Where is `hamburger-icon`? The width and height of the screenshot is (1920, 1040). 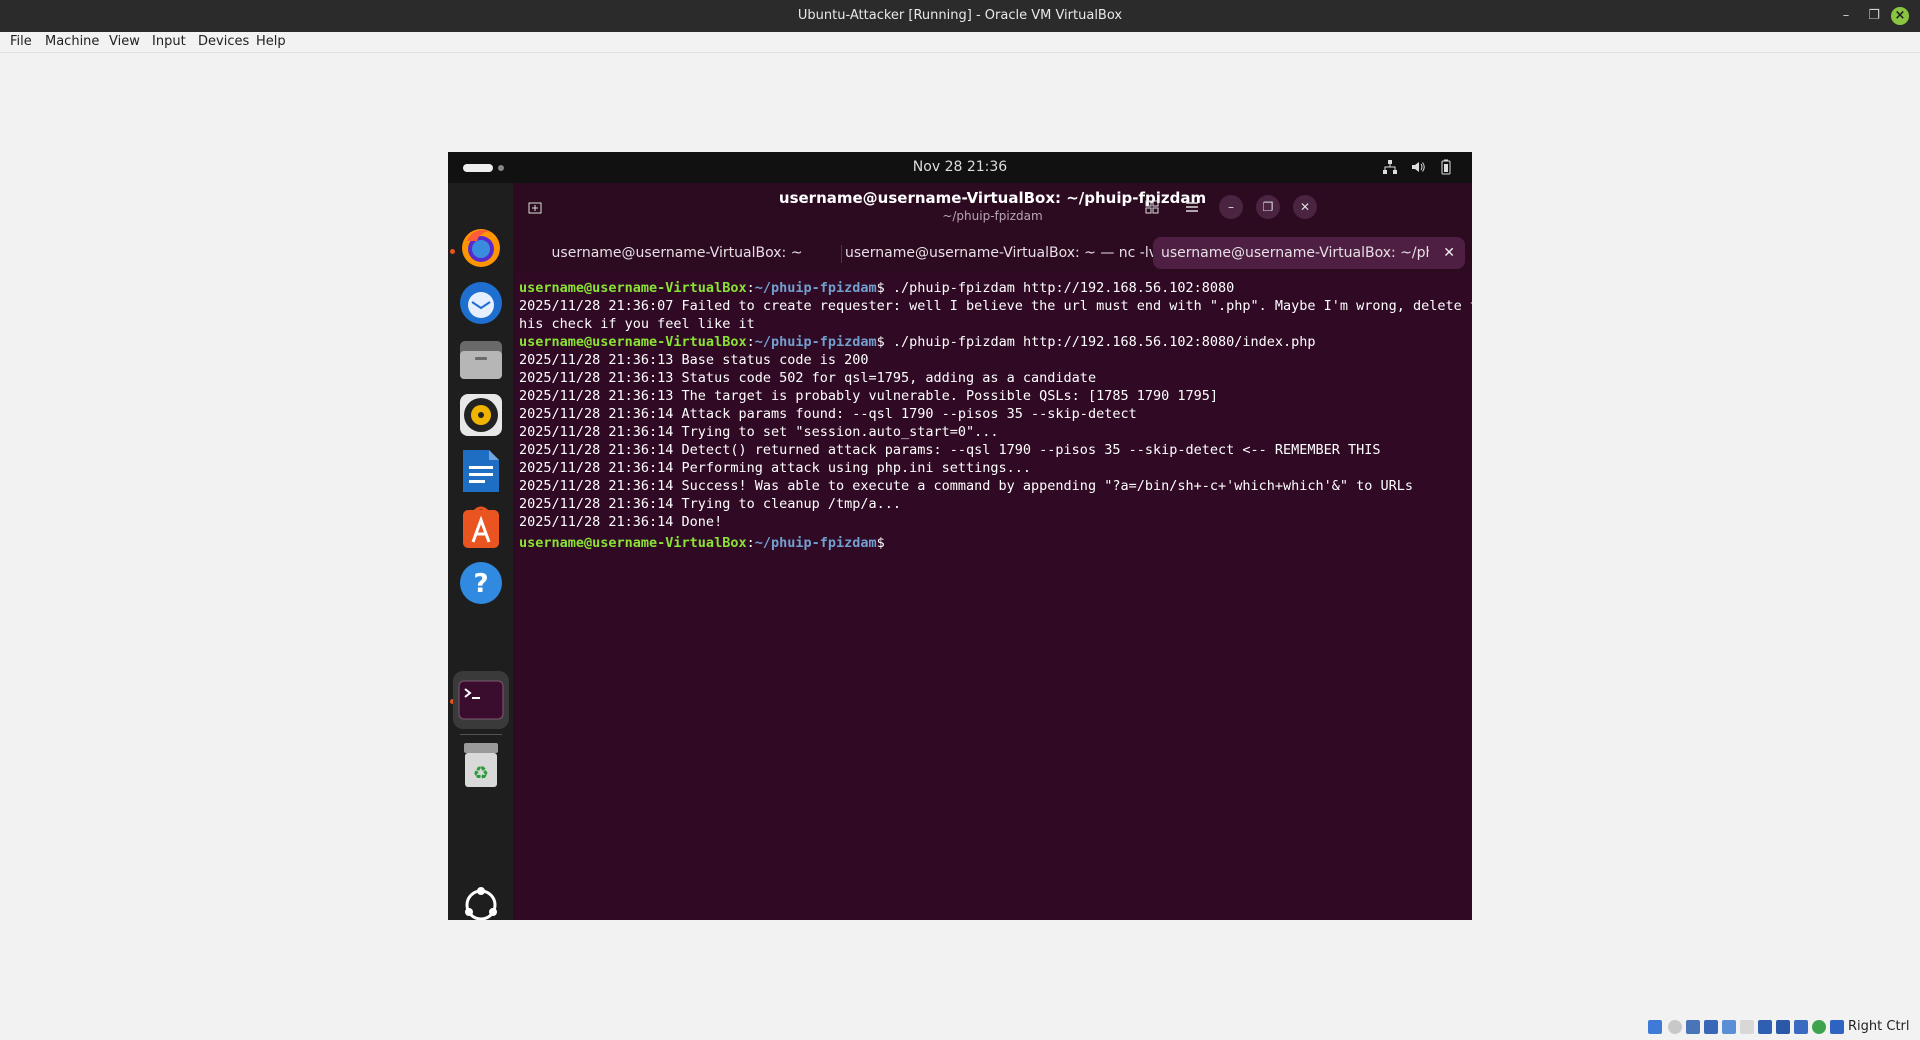
hamburger-icon is located at coordinates (1192, 207).